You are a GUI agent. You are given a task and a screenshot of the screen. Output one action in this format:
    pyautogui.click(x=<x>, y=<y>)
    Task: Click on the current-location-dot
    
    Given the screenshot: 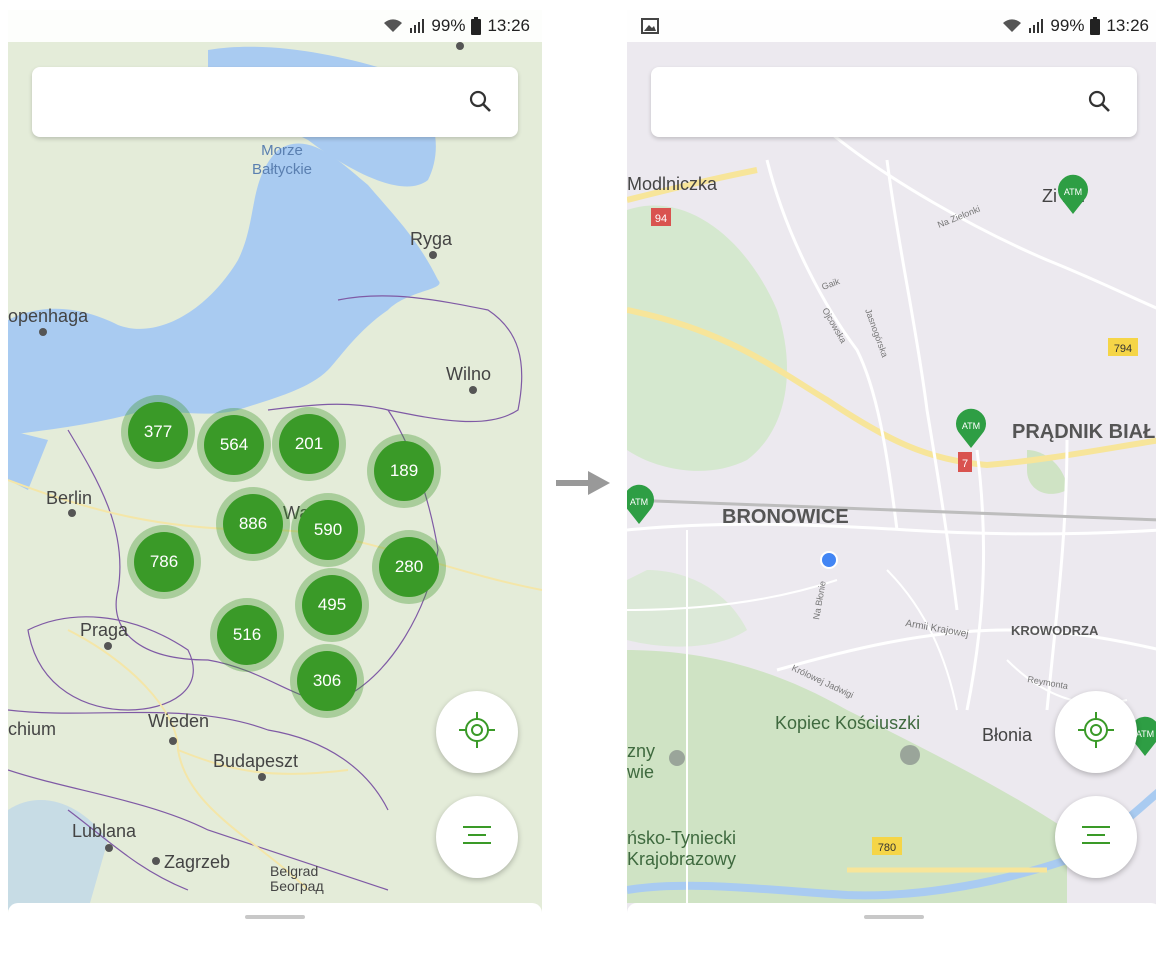 What is the action you would take?
    pyautogui.click(x=829, y=560)
    